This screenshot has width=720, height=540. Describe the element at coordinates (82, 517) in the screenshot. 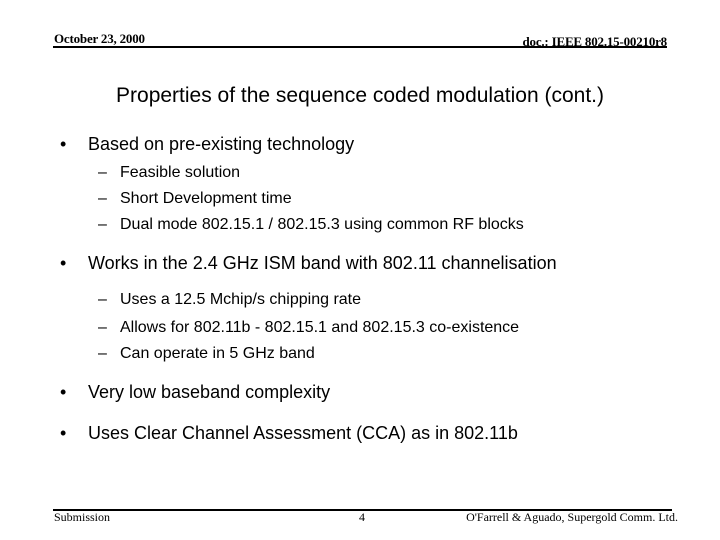

I see `footer-submission: Submission` at that location.